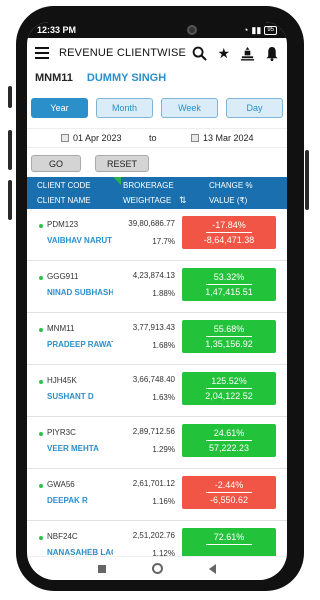  Describe the element at coordinates (61, 484) in the screenshot. I see `client-code: GWA56` at that location.